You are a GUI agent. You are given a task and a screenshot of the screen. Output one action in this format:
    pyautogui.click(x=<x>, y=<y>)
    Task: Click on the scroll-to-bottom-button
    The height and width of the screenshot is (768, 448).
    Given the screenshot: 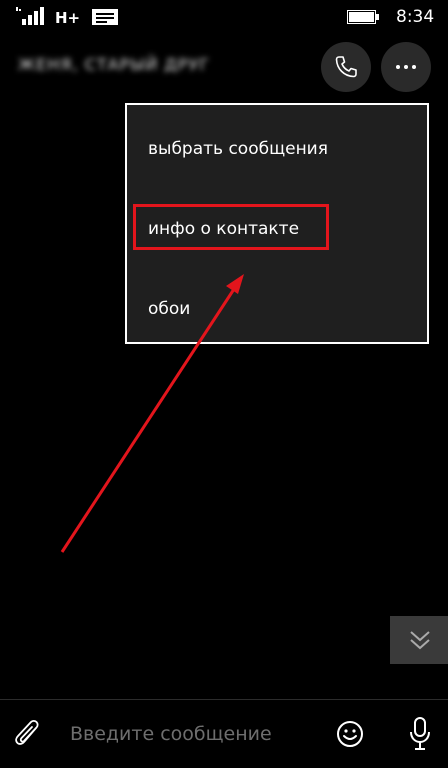 What is the action you would take?
    pyautogui.click(x=419, y=640)
    